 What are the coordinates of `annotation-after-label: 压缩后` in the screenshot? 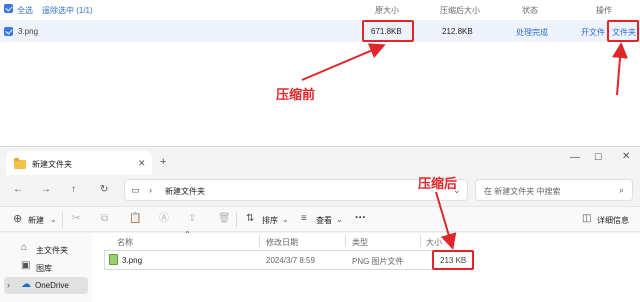 It's located at (438, 183).